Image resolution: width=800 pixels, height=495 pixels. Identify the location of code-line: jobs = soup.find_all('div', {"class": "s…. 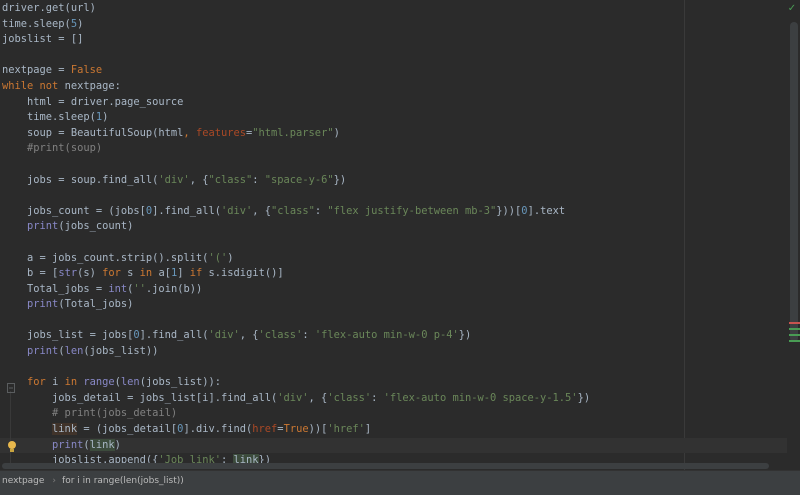
(393, 181).